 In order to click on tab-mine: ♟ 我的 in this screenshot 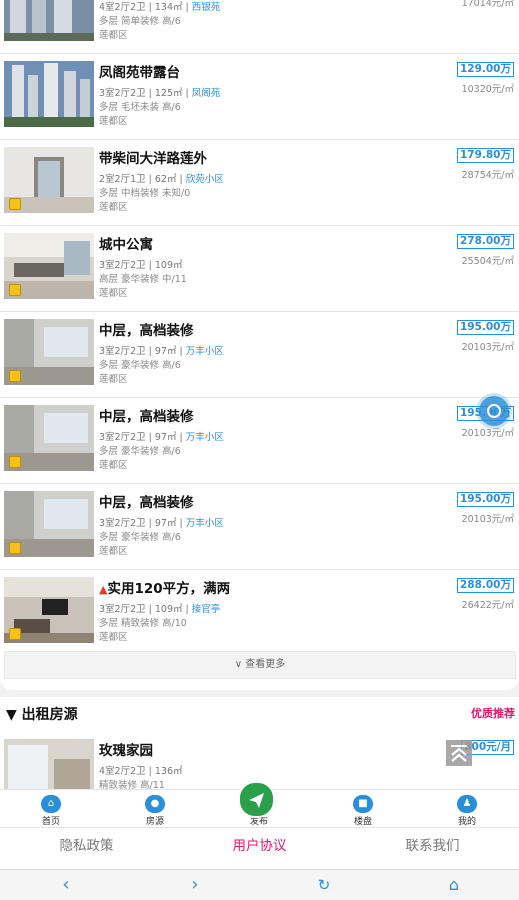, I will do `click(467, 809)`.